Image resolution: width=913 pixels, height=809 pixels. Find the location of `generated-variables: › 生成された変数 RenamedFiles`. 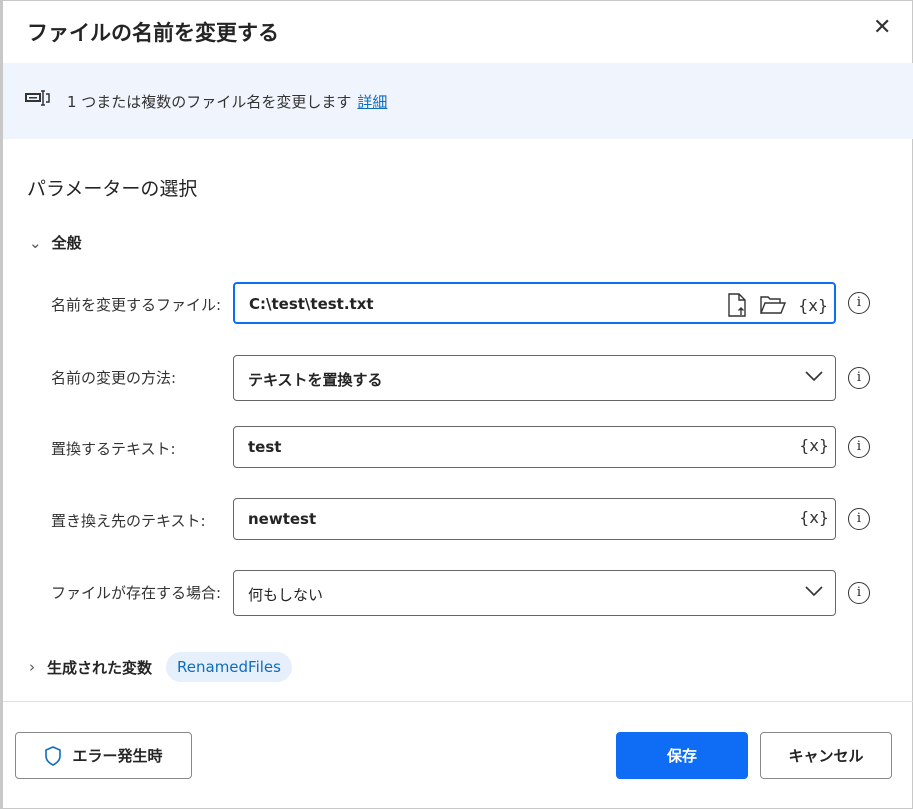

generated-variables: › 生成された変数 RenamedFiles is located at coordinates (160, 667).